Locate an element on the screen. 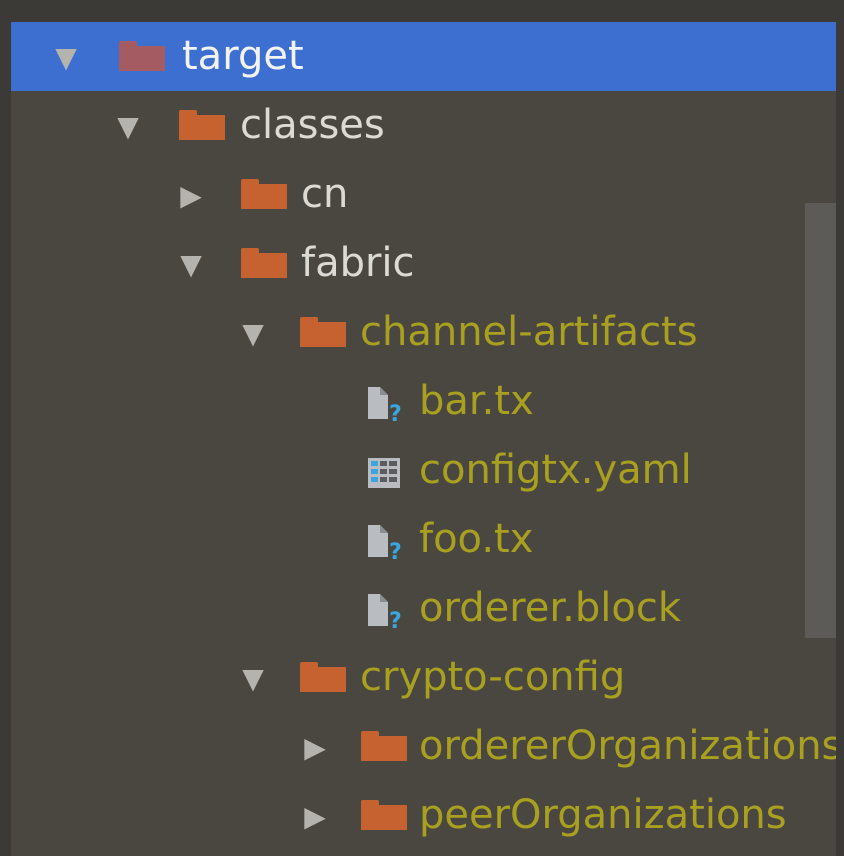 The image size is (844, 856). tree-row-label: cn is located at coordinates (325, 194).